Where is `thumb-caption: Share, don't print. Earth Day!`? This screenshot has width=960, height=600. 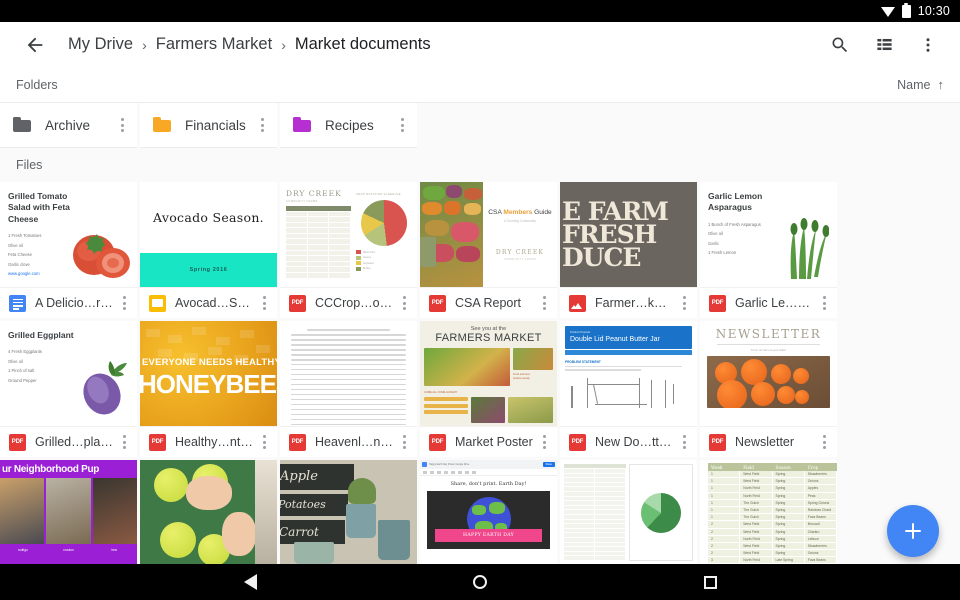
thumb-caption: Share, don't print. Earth Day! is located at coordinates (488, 484).